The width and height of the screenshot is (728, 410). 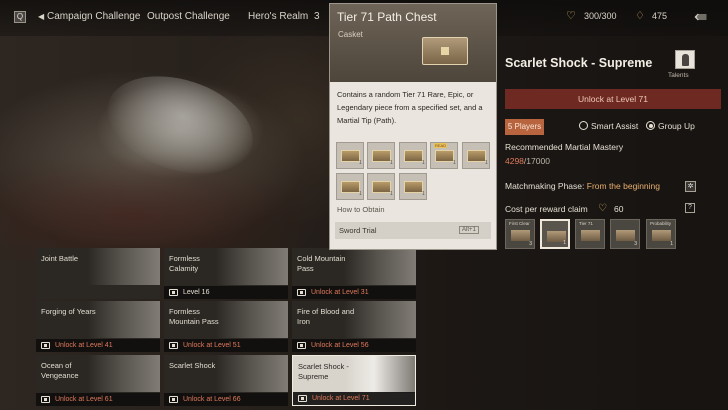 I want to click on mastery-current: 4298, so click(x=514, y=161).